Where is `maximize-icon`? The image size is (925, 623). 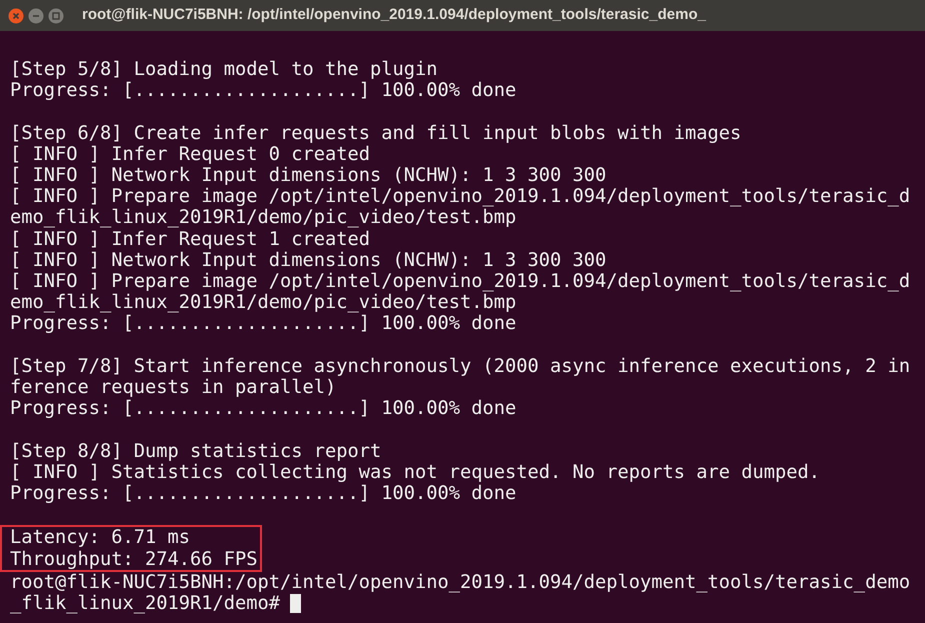 maximize-icon is located at coordinates (56, 16).